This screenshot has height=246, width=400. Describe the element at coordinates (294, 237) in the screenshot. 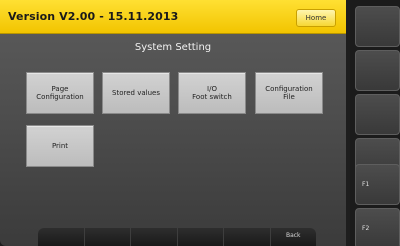

I see `back-button: Back` at that location.